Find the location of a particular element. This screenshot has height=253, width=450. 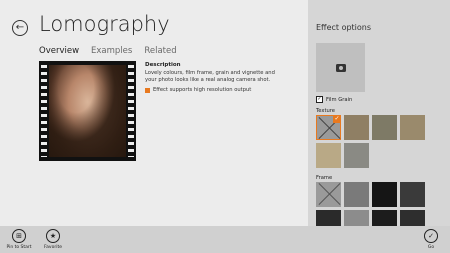

film-grain-checkbox: ✓ Film Grain is located at coordinates (334, 99).